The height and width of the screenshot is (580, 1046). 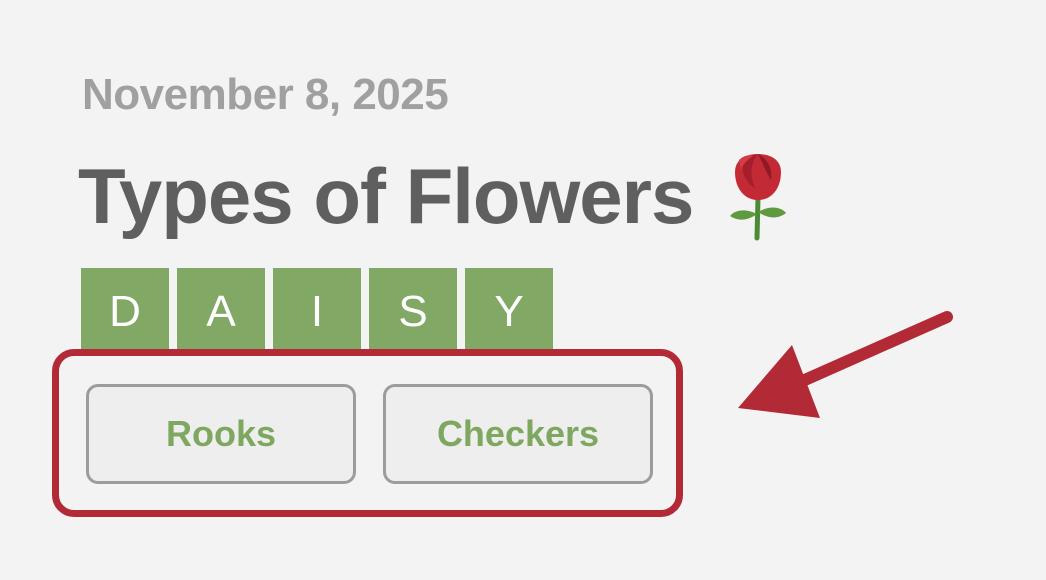 I want to click on page-heading: Types of Flowers, so click(x=433, y=196).